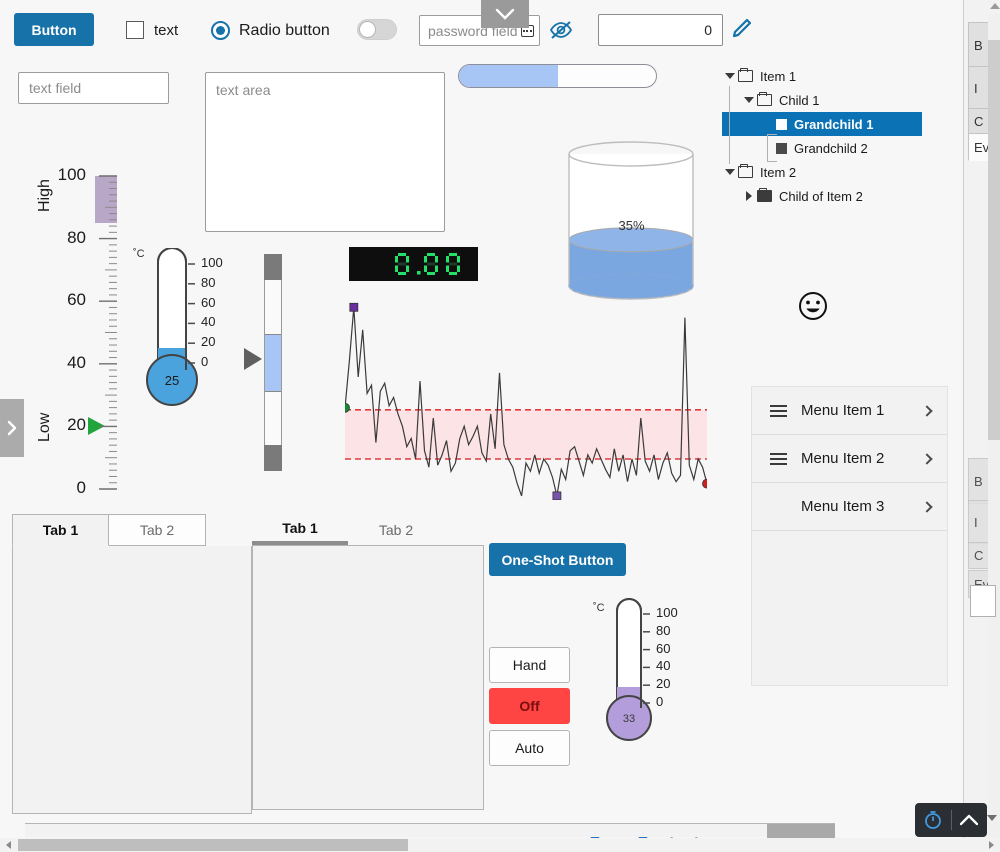  I want to click on tab-widget-underline: Tab 1 Tab 2, so click(368, 664).